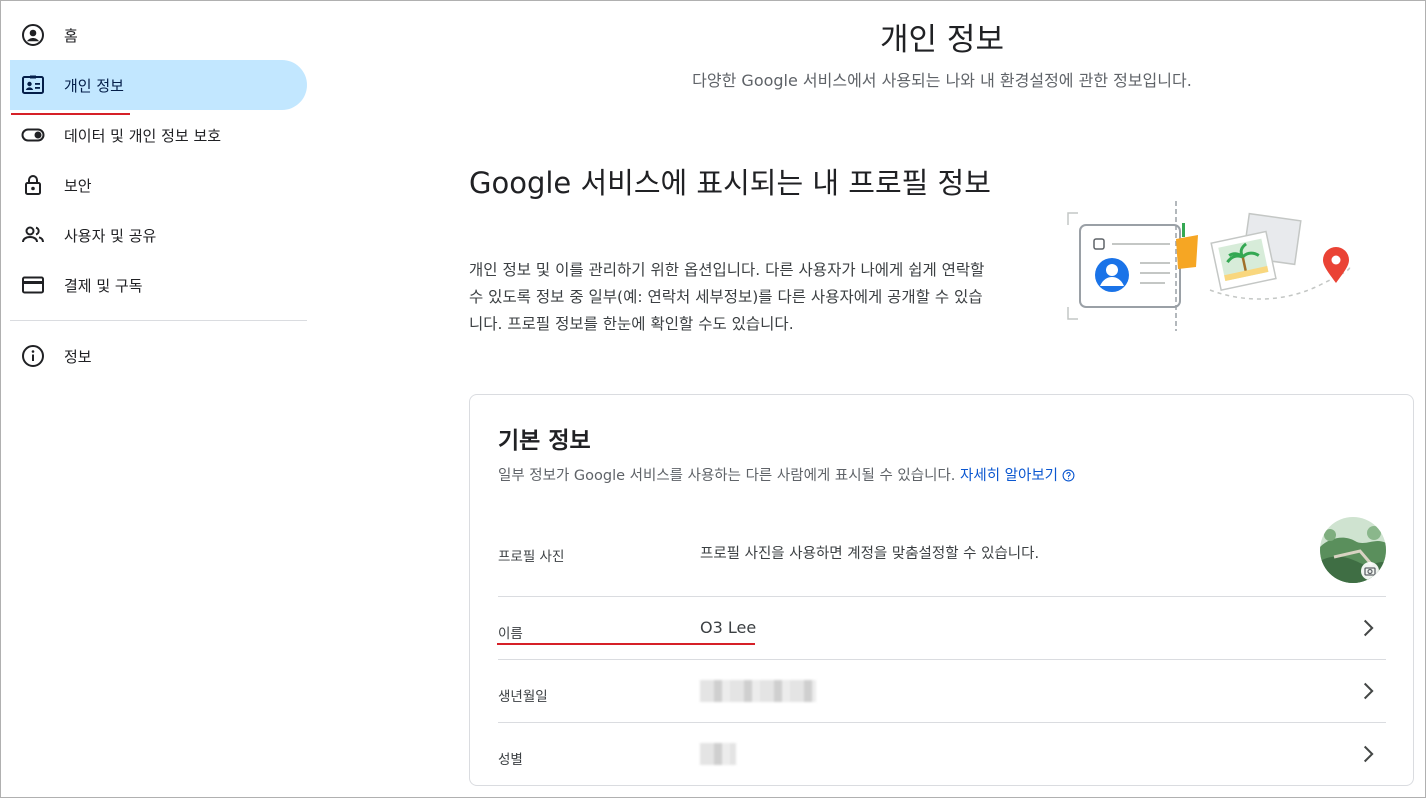  What do you see at coordinates (158, 356) in the screenshot?
I see `sidebar-item-about: 정보` at bounding box center [158, 356].